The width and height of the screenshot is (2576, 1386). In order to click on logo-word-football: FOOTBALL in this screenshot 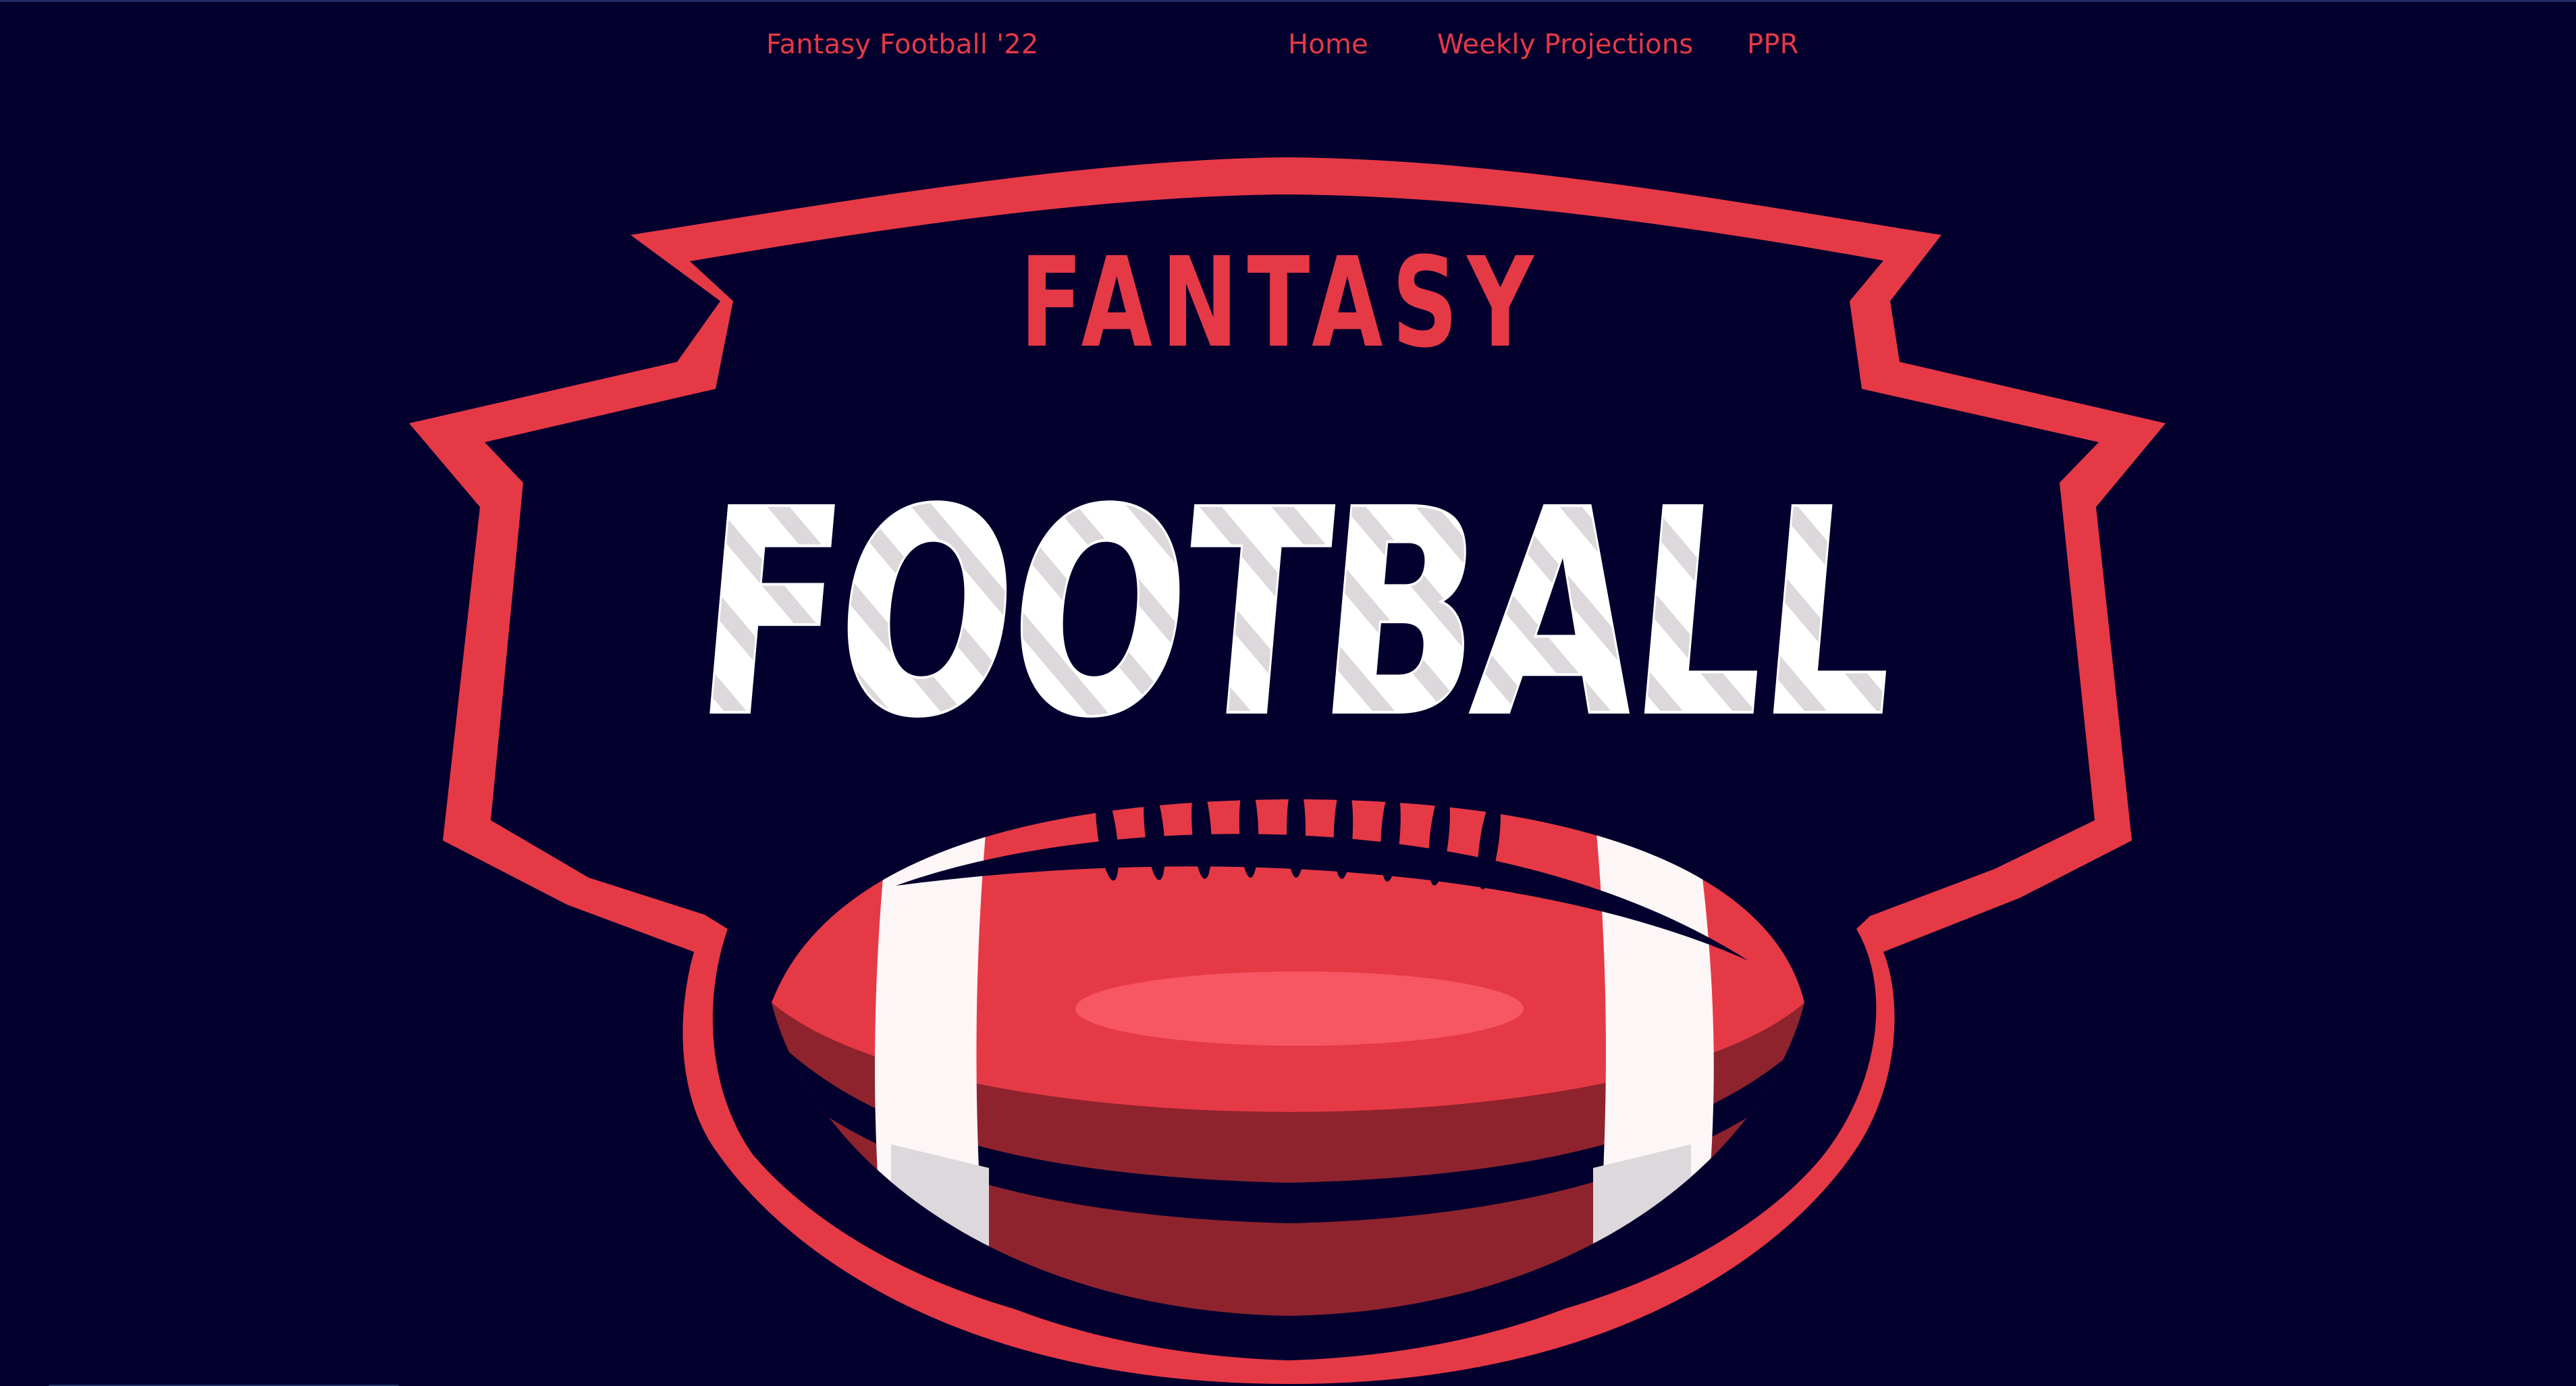, I will do `click(1297, 614)`.